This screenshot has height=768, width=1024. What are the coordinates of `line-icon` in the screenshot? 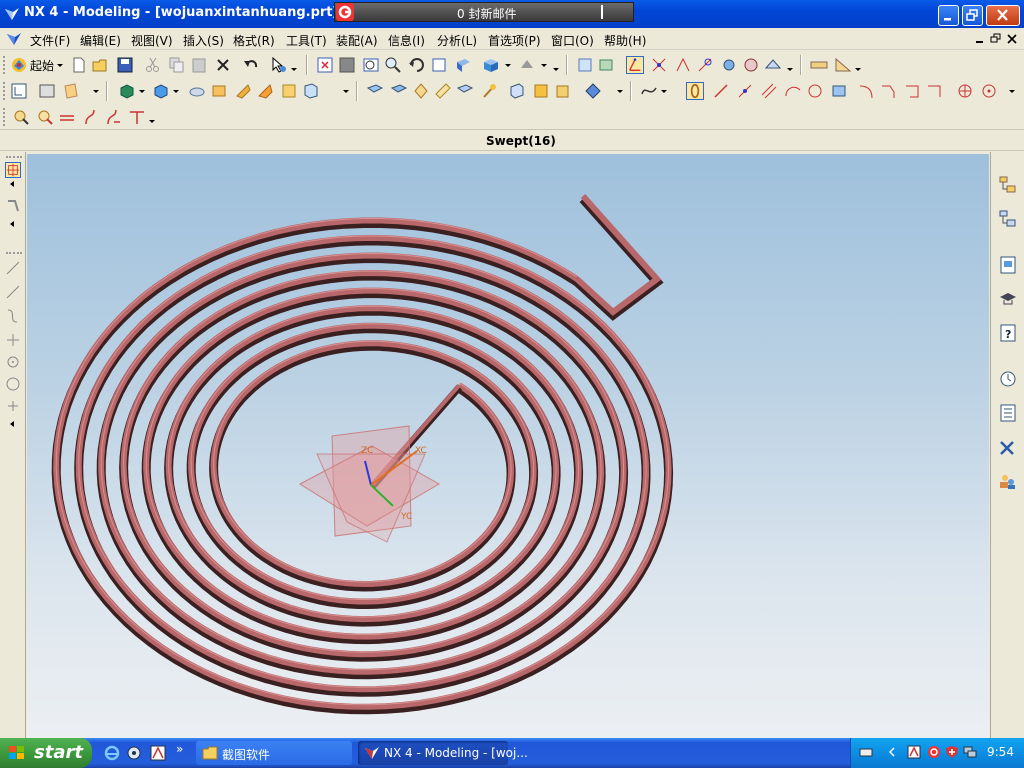 It's located at (721, 91).